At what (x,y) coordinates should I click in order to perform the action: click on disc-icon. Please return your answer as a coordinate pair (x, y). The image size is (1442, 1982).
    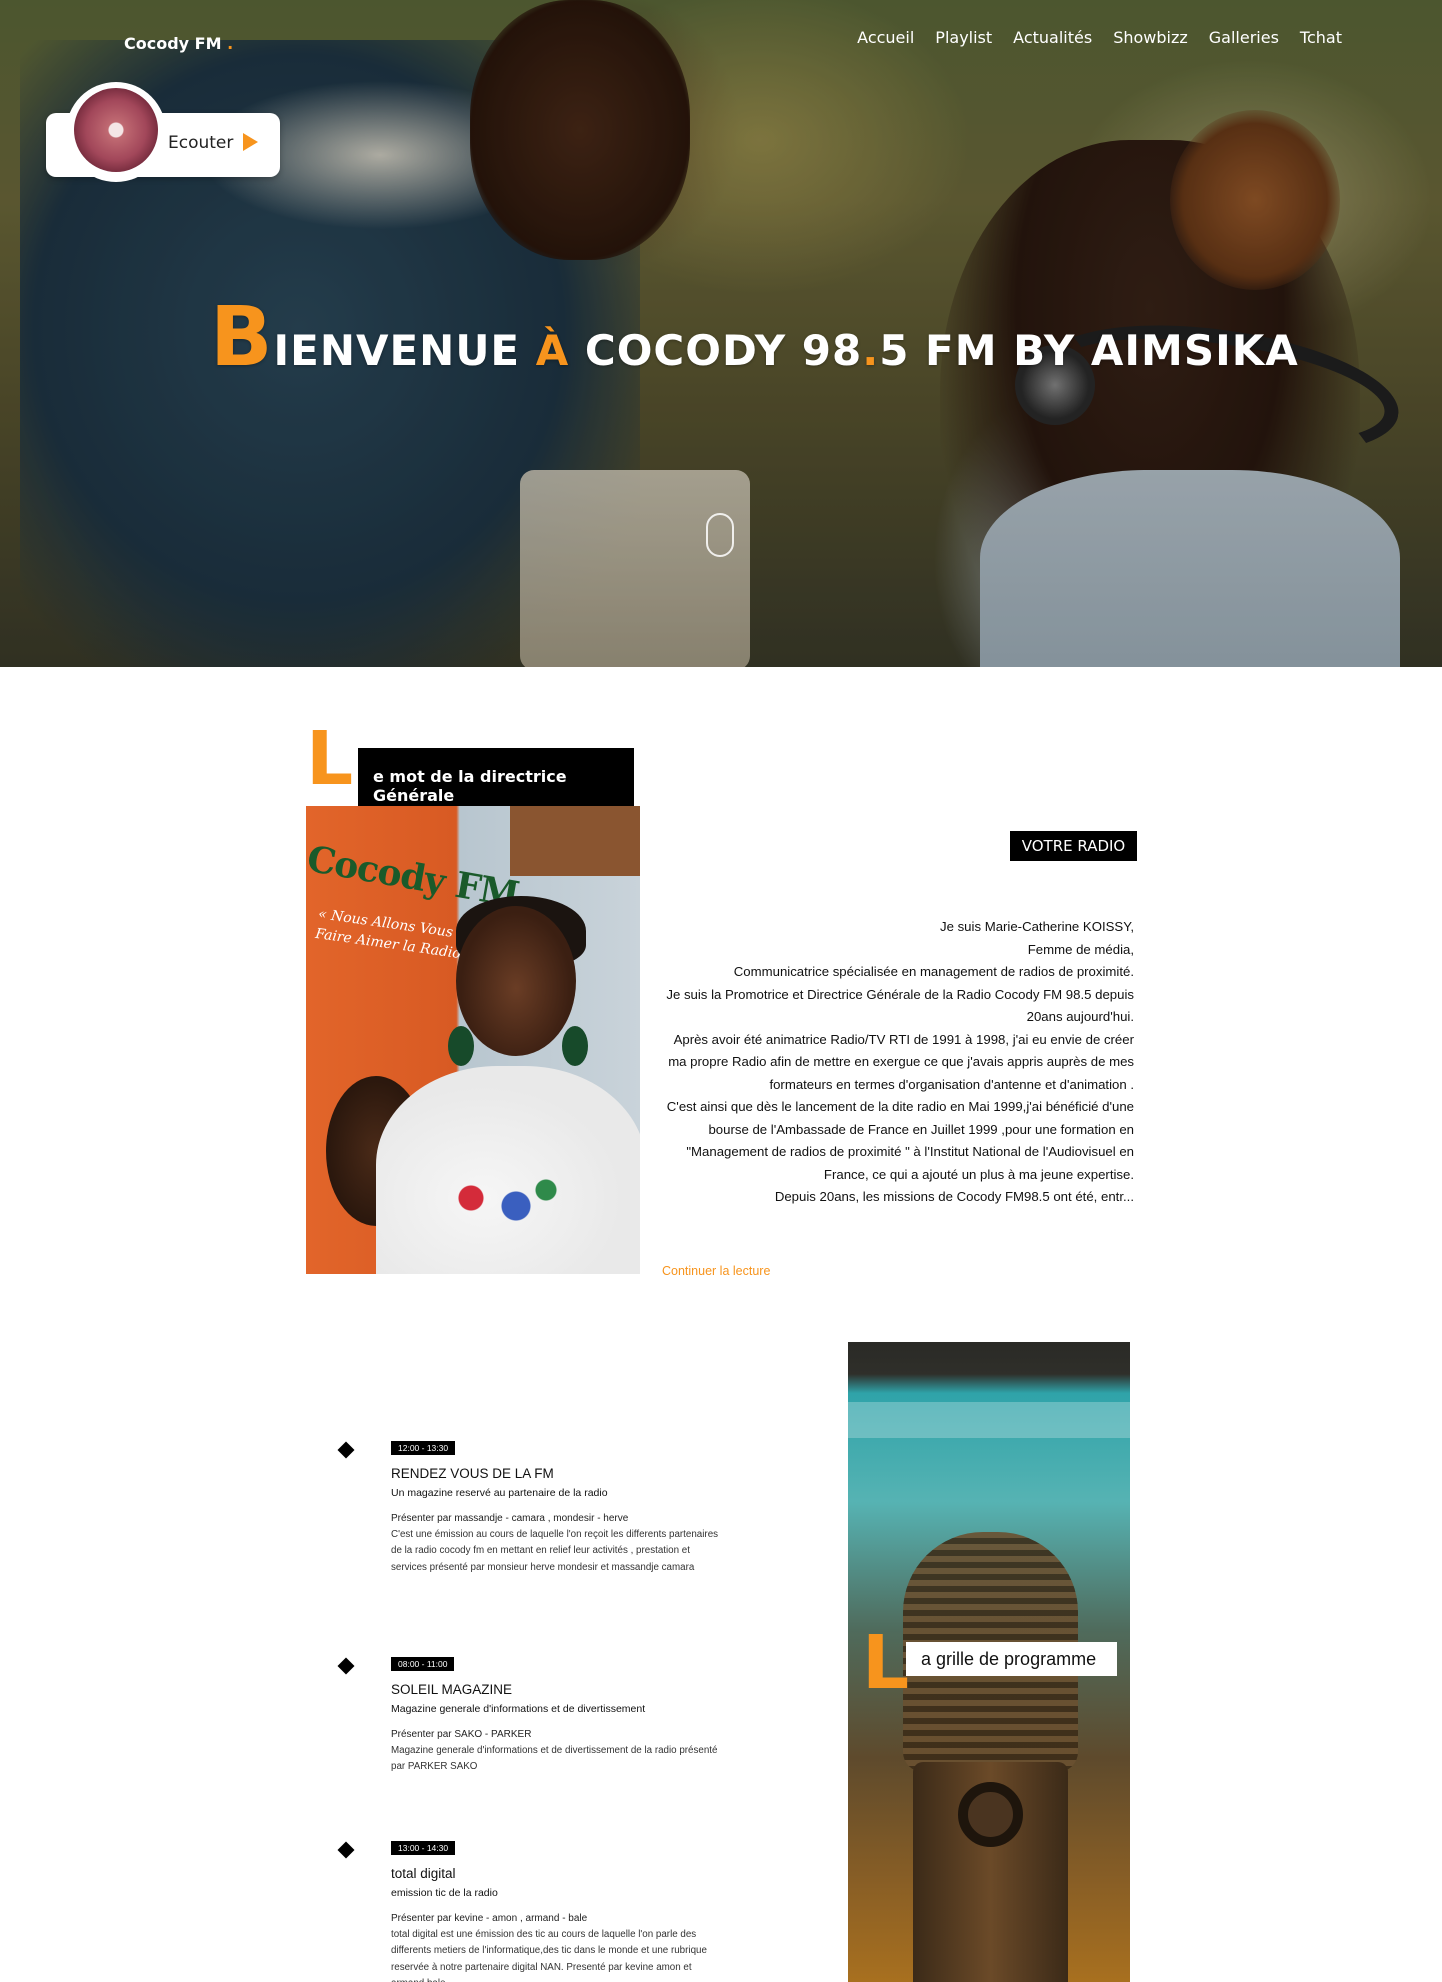
    Looking at the image, I should click on (116, 130).